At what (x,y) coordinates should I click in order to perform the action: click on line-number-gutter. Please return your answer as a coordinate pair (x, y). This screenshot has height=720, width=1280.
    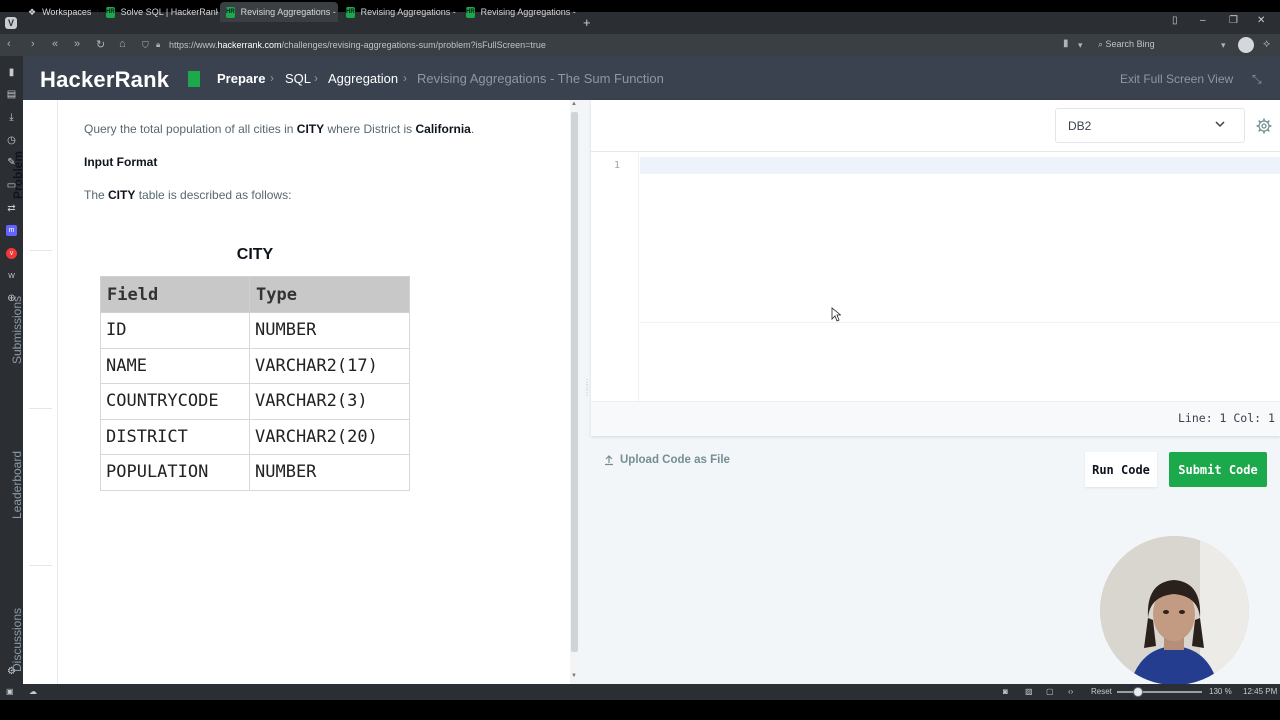
    Looking at the image, I should click on (615, 277).